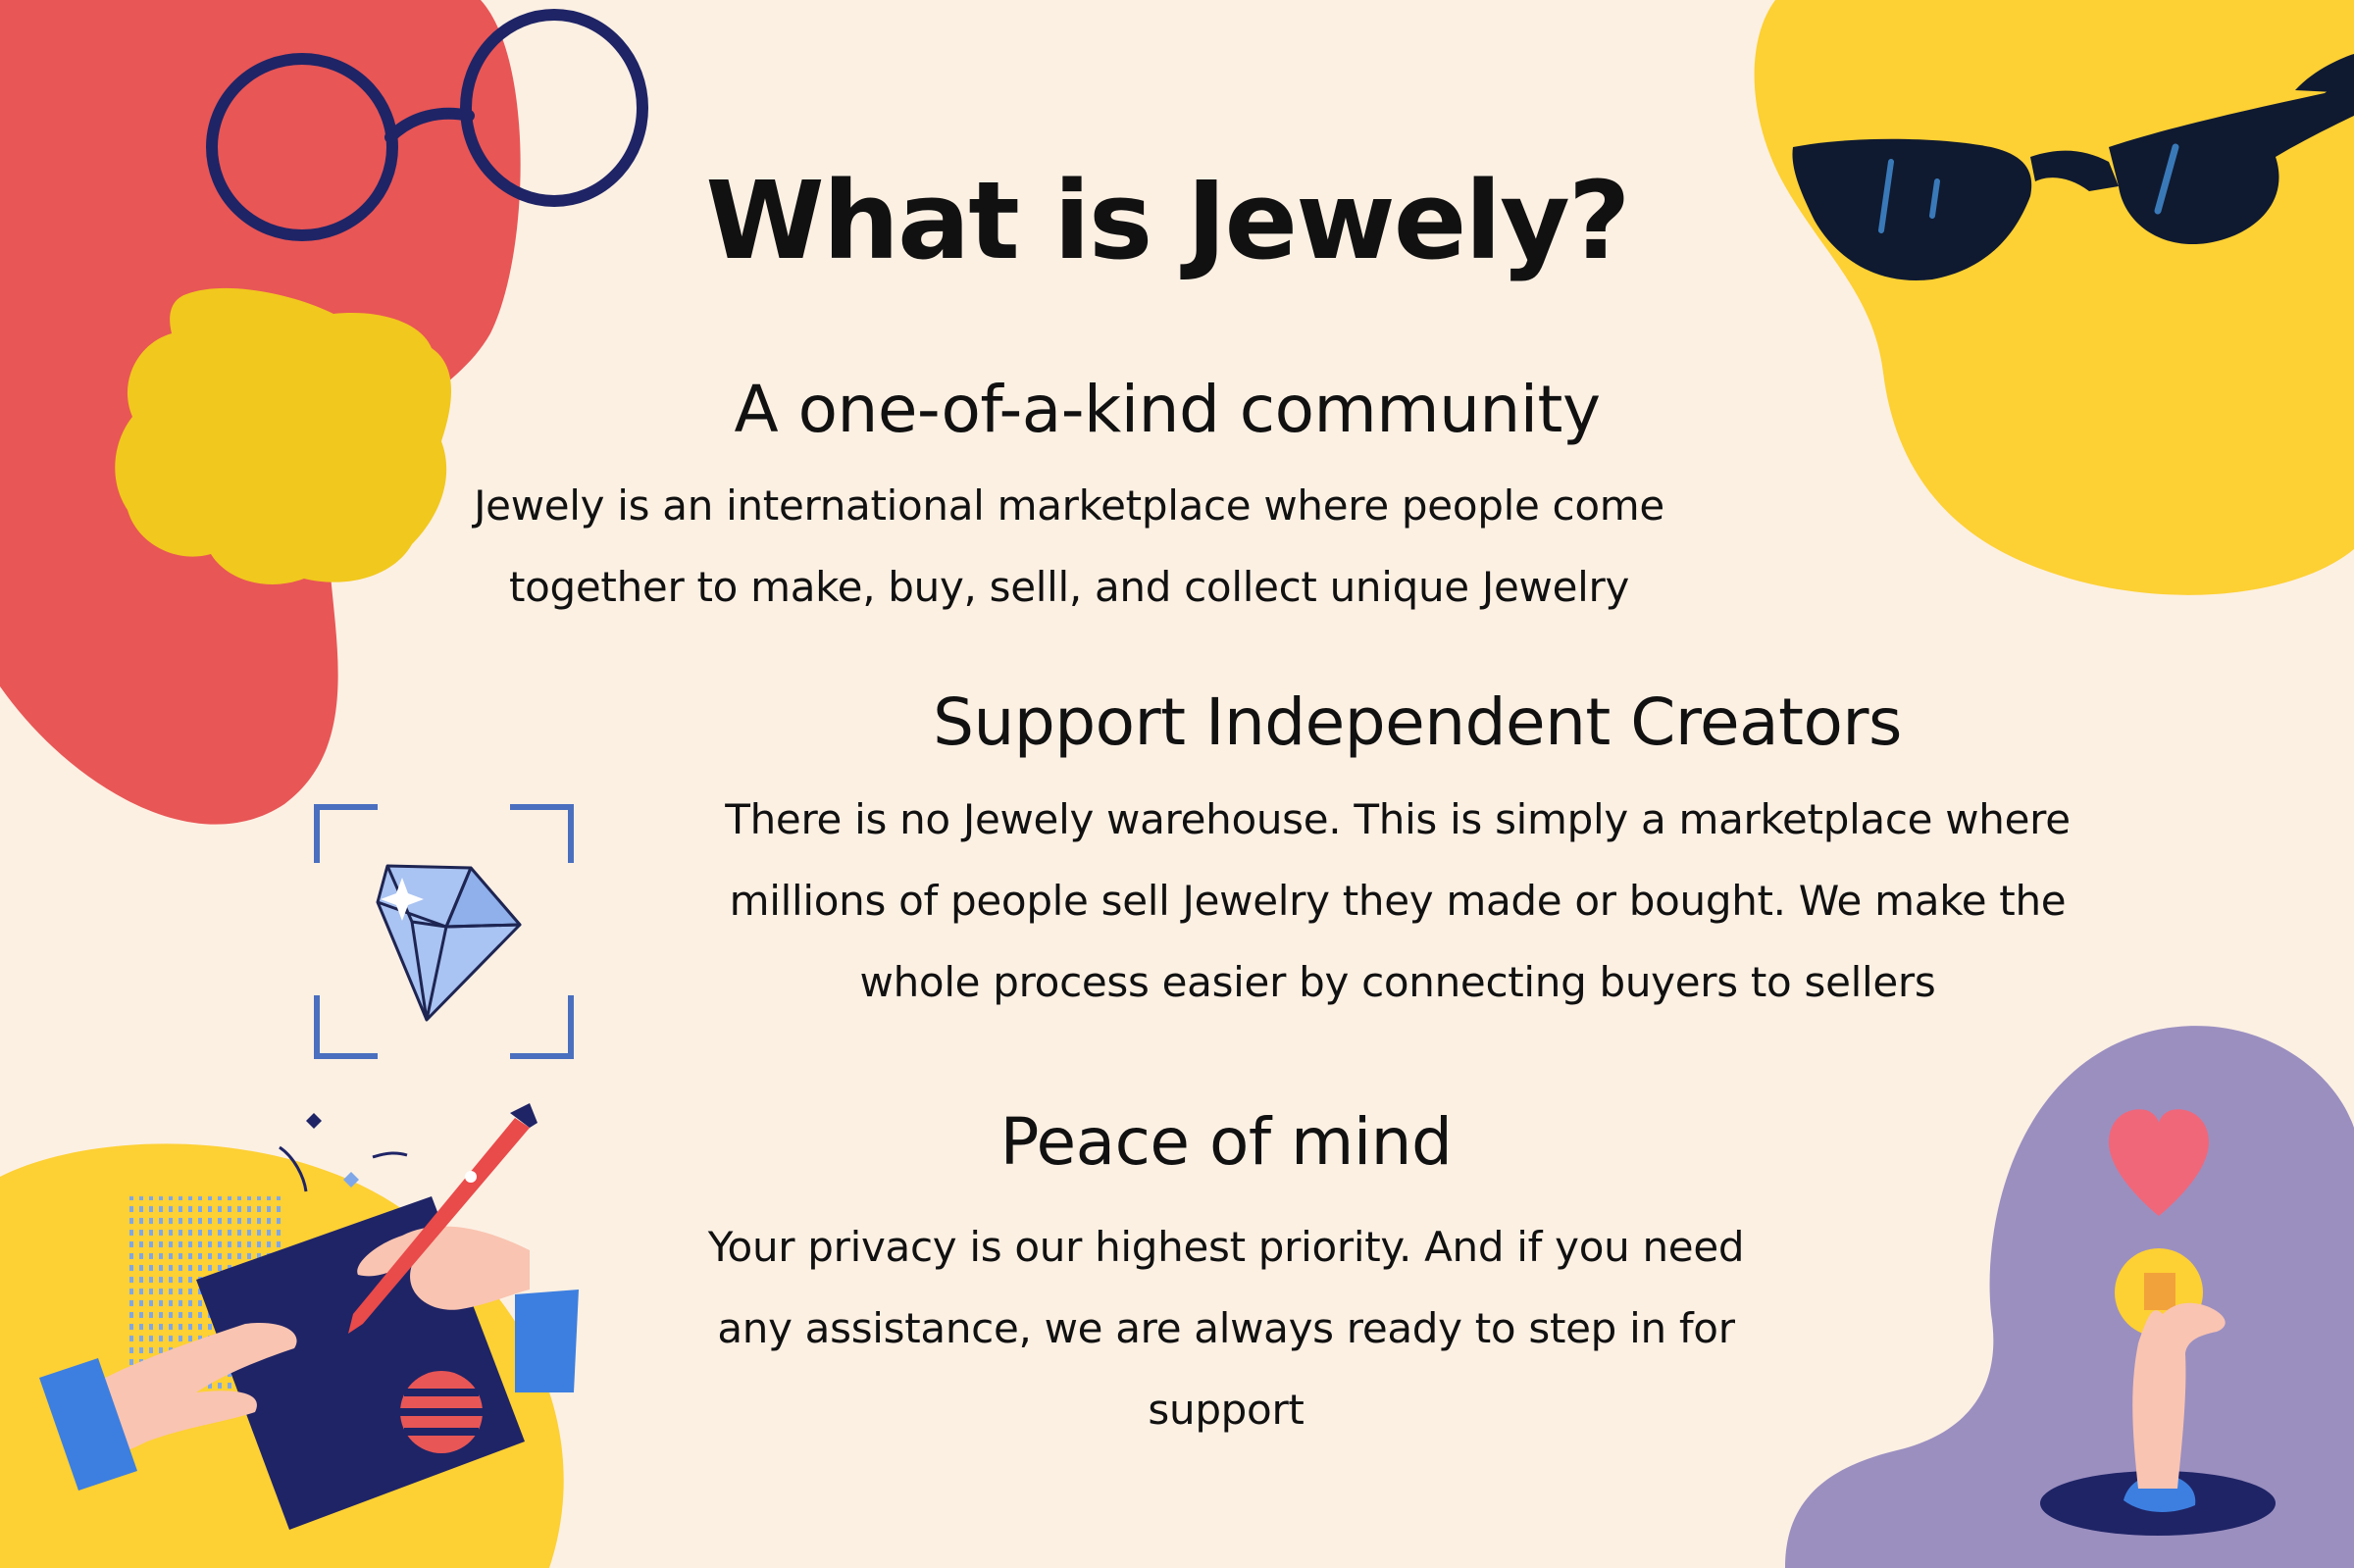  Describe the element at coordinates (314, 1121) in the screenshot. I see `star-sparkle-icon` at that location.